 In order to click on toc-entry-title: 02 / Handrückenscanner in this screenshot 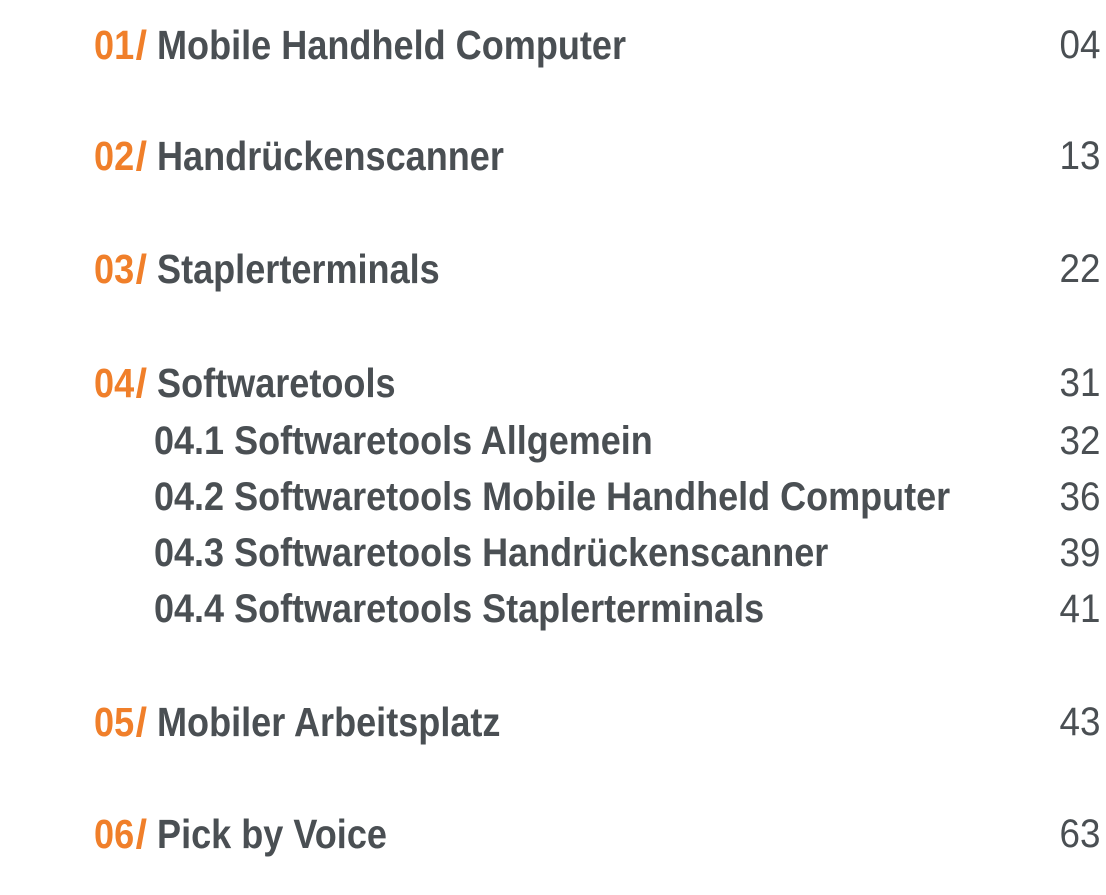, I will do `click(322, 156)`.